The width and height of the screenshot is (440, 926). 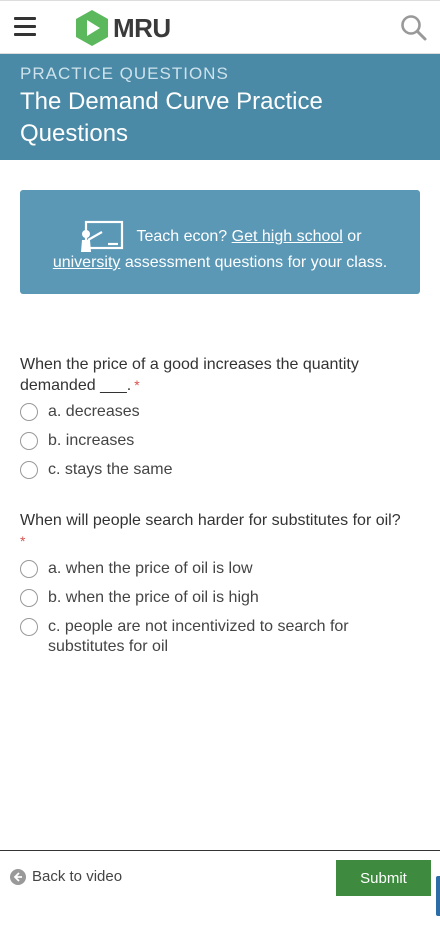 I want to click on option-label: a. decreases, so click(x=94, y=411).